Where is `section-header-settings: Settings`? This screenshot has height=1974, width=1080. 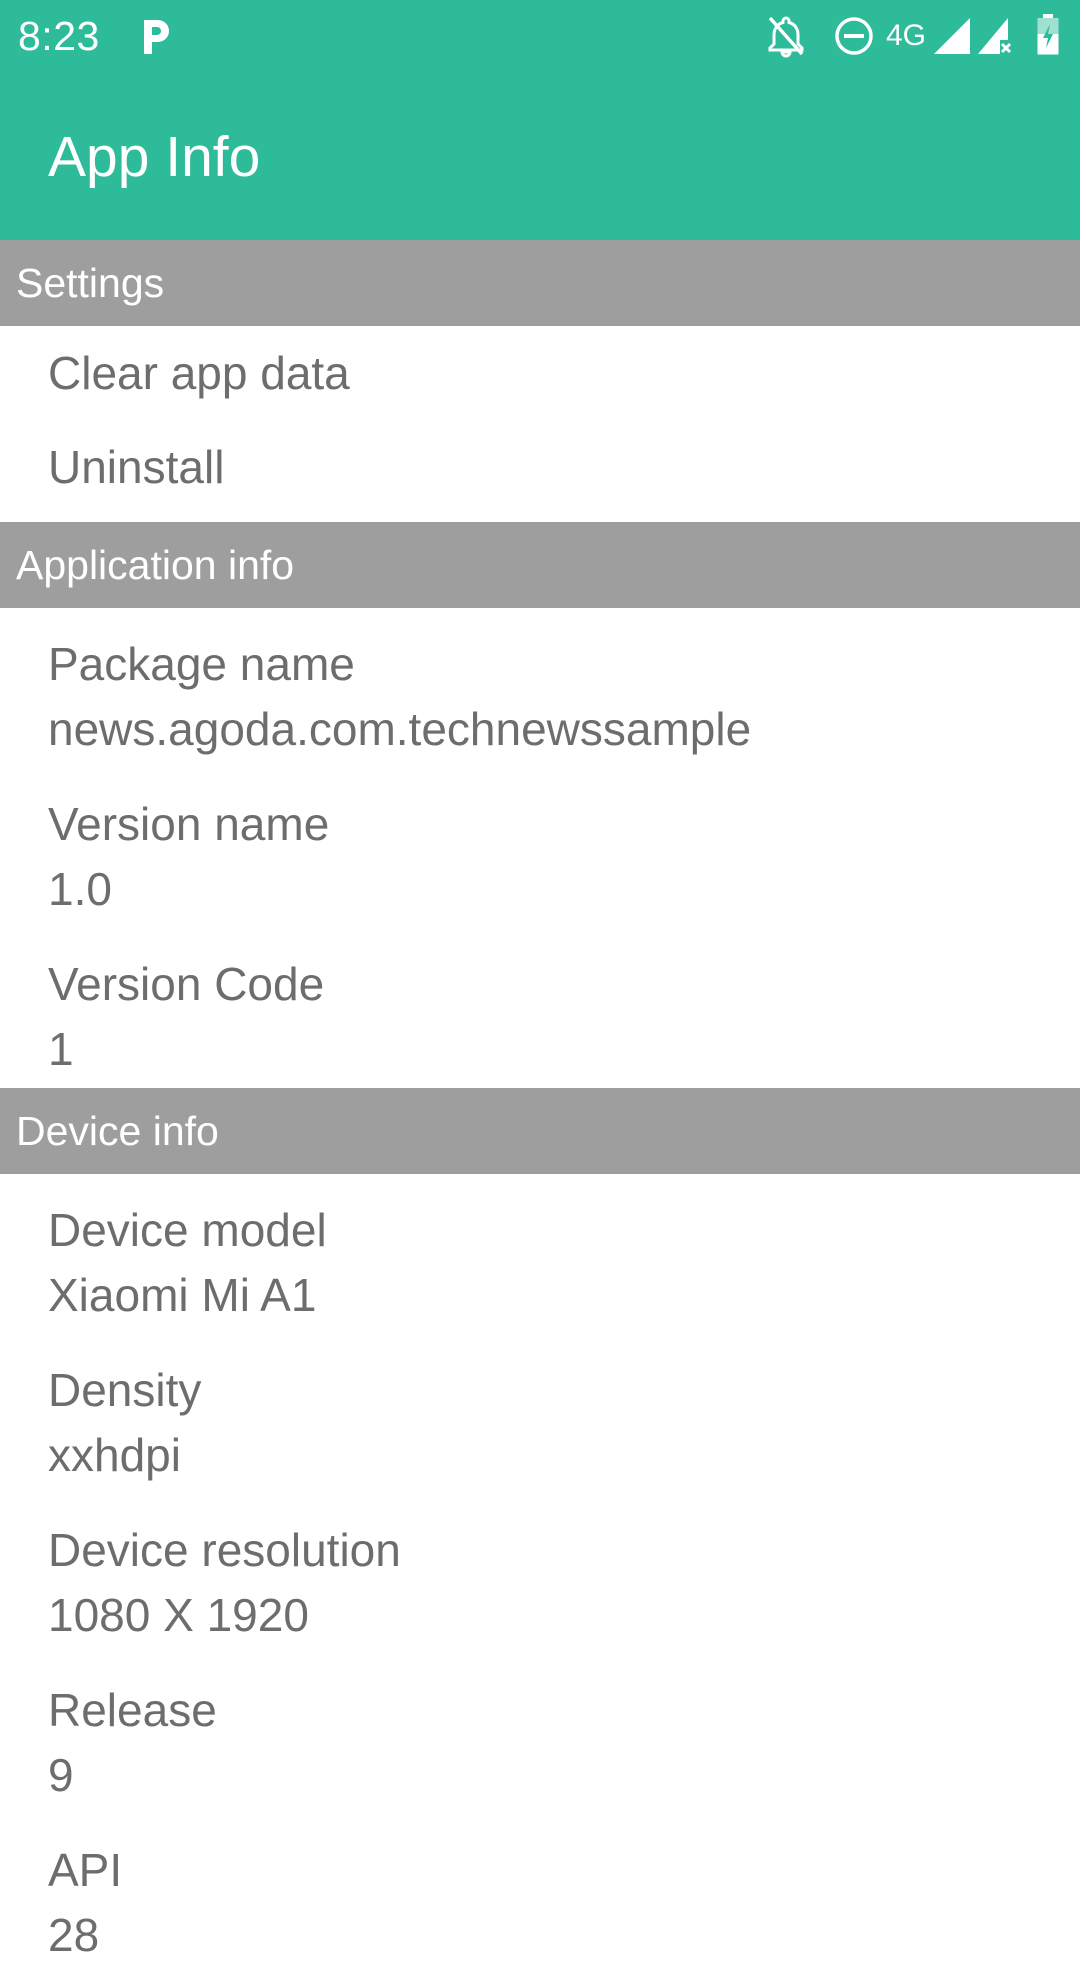 section-header-settings: Settings is located at coordinates (540, 283).